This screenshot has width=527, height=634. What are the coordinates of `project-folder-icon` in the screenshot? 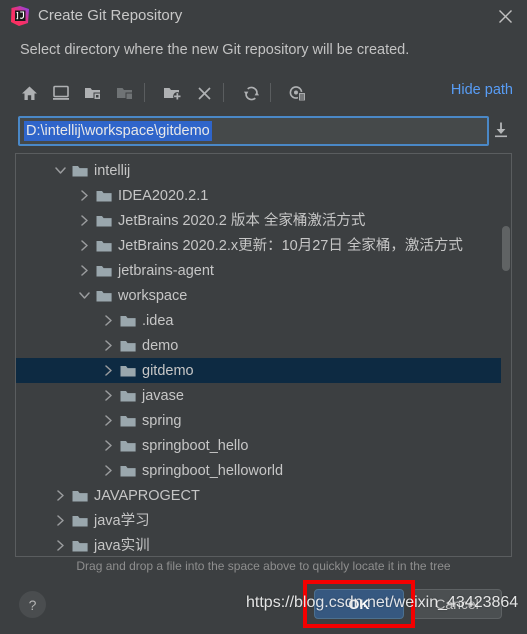 It's located at (93, 93).